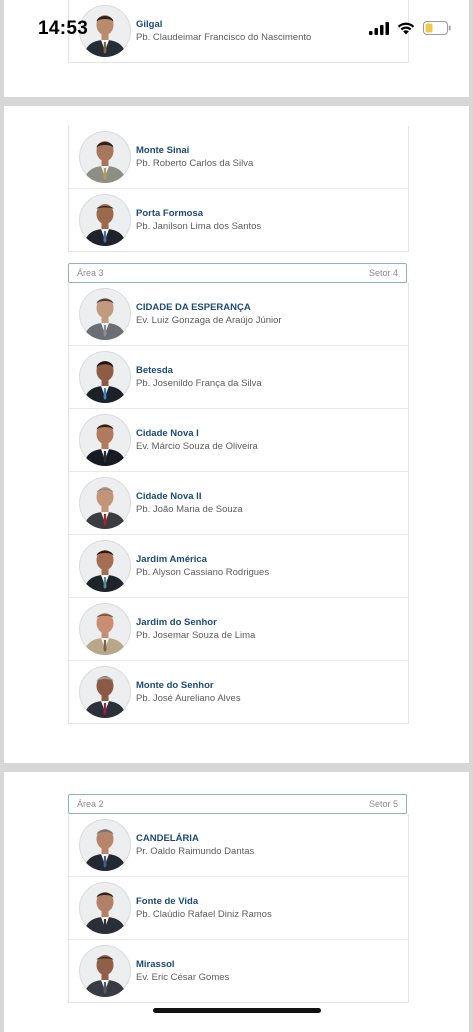 The height and width of the screenshot is (1032, 473). Describe the element at coordinates (237, 273) in the screenshot. I see `area-header: Área 3 Setor 4` at that location.